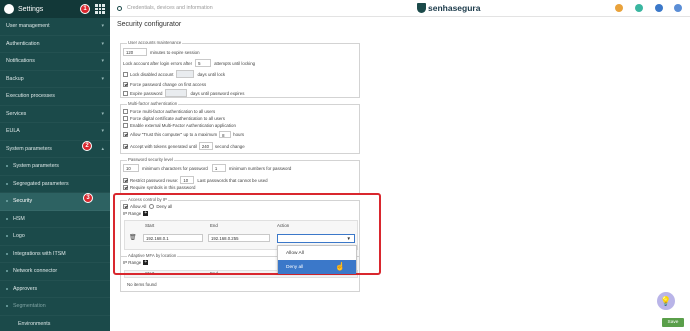 The height and width of the screenshot is (331, 690). Describe the element at coordinates (187, 180) in the screenshot. I see `restrict-reuse-input: 10` at that location.